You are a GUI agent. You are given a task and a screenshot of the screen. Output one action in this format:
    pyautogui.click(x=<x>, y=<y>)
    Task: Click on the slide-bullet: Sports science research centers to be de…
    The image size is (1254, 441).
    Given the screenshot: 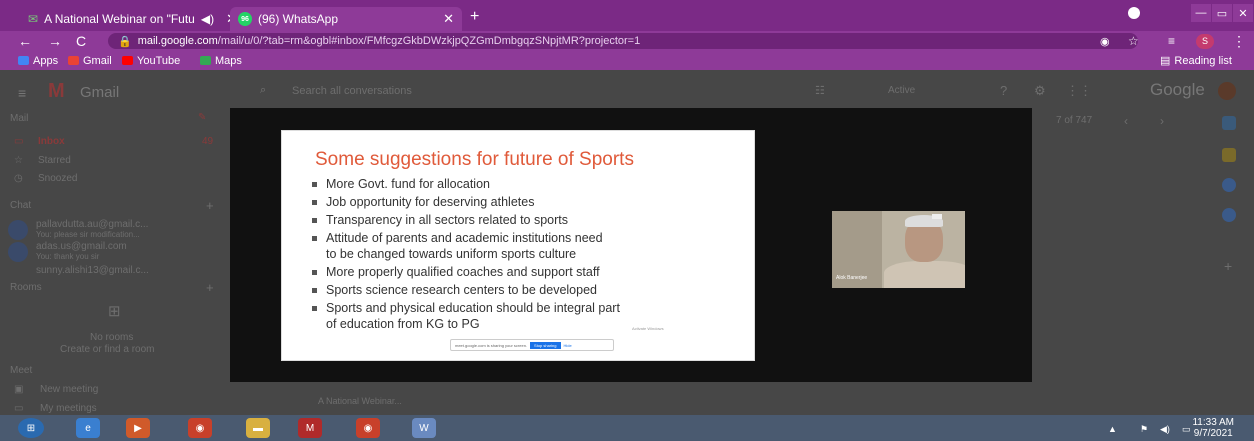 What is the action you would take?
    pyautogui.click(x=454, y=290)
    